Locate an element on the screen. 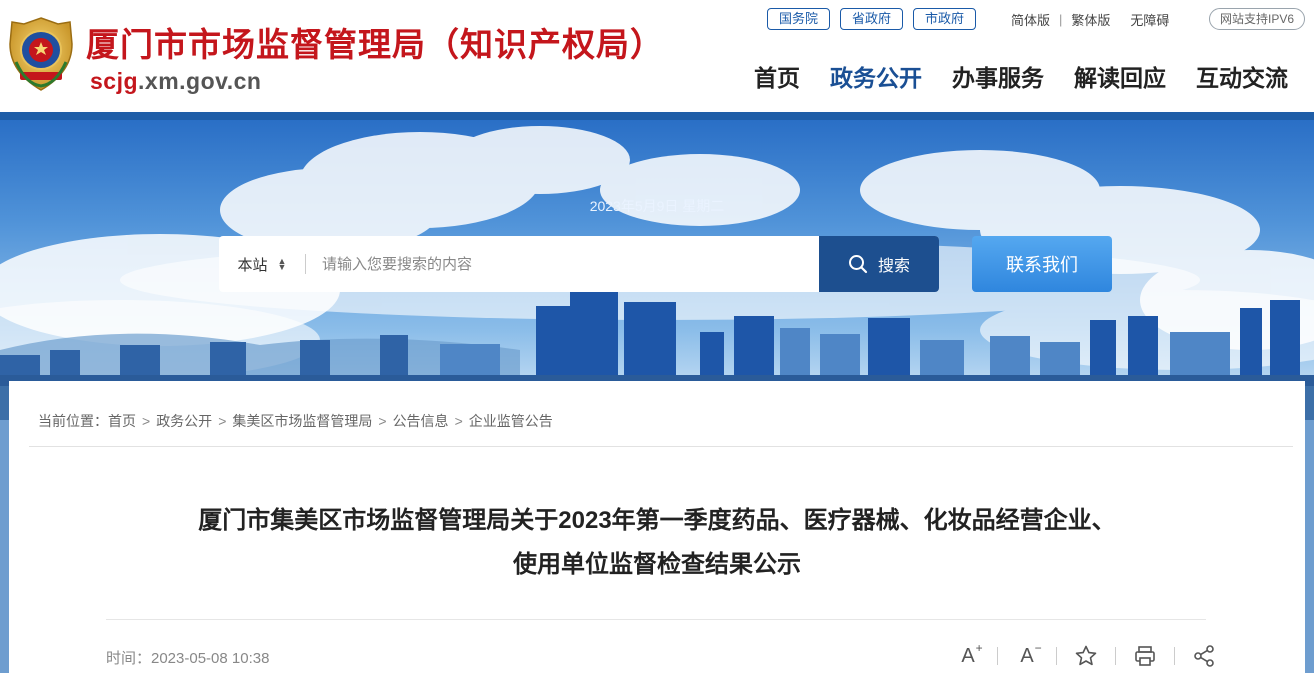 The width and height of the screenshot is (1314, 673). site-domain-prefix: scjg is located at coordinates (114, 81).